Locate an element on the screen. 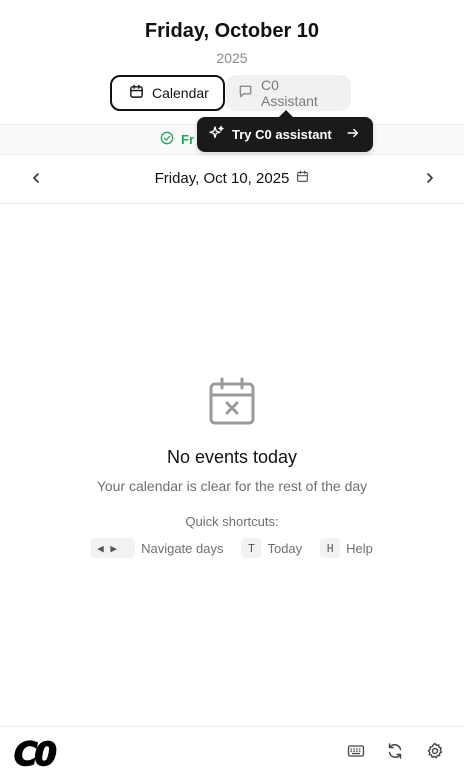 The image size is (464, 779). shortcut-today: T Today is located at coordinates (271, 548).